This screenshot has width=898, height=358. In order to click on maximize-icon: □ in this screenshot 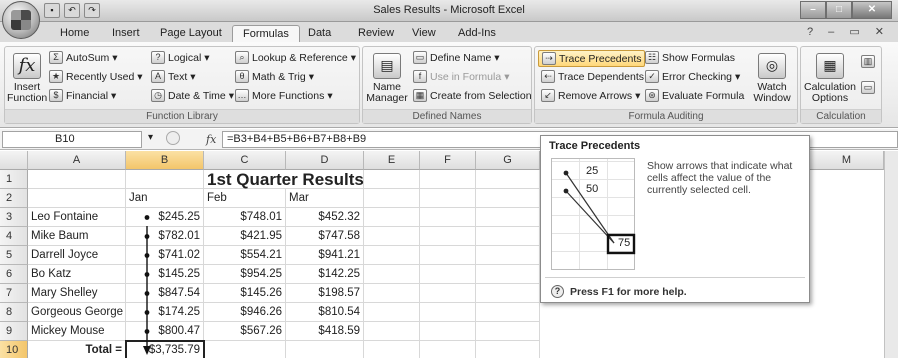, I will do `click(839, 10)`.